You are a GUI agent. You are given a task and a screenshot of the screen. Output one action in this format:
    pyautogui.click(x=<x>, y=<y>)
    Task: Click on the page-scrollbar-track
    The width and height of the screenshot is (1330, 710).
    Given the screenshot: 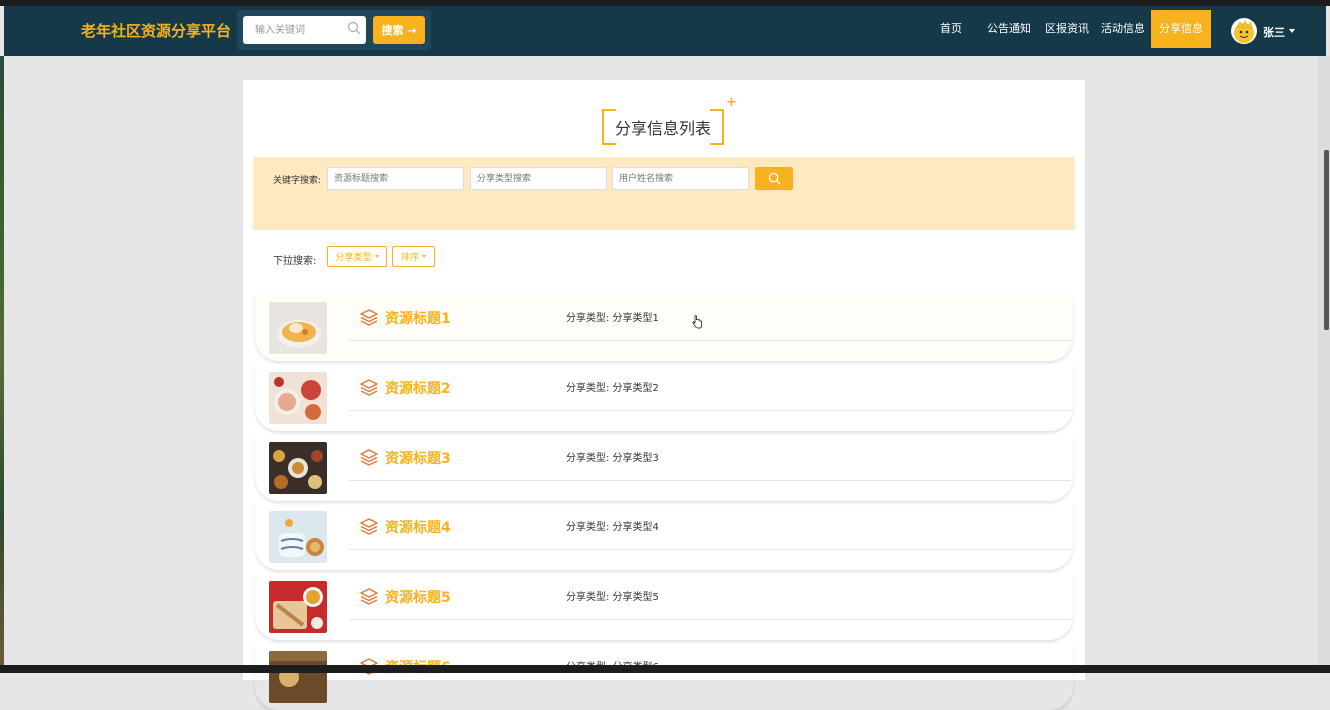 What is the action you would take?
    pyautogui.click(x=1324, y=360)
    